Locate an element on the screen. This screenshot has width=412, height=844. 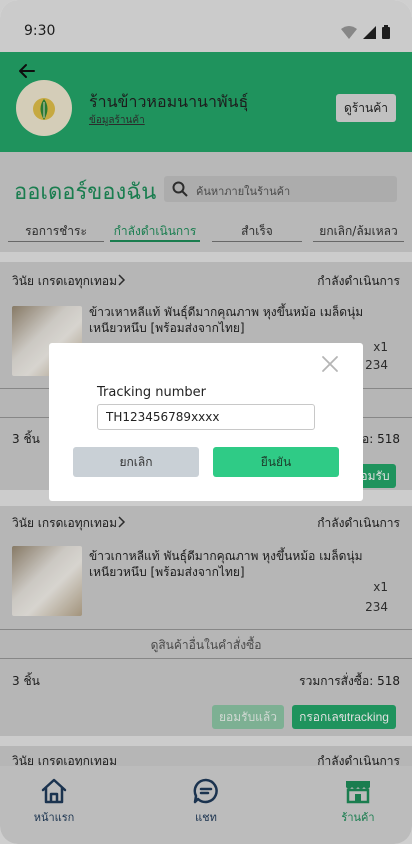
cancel-button: ยกเลิก is located at coordinates (136, 462).